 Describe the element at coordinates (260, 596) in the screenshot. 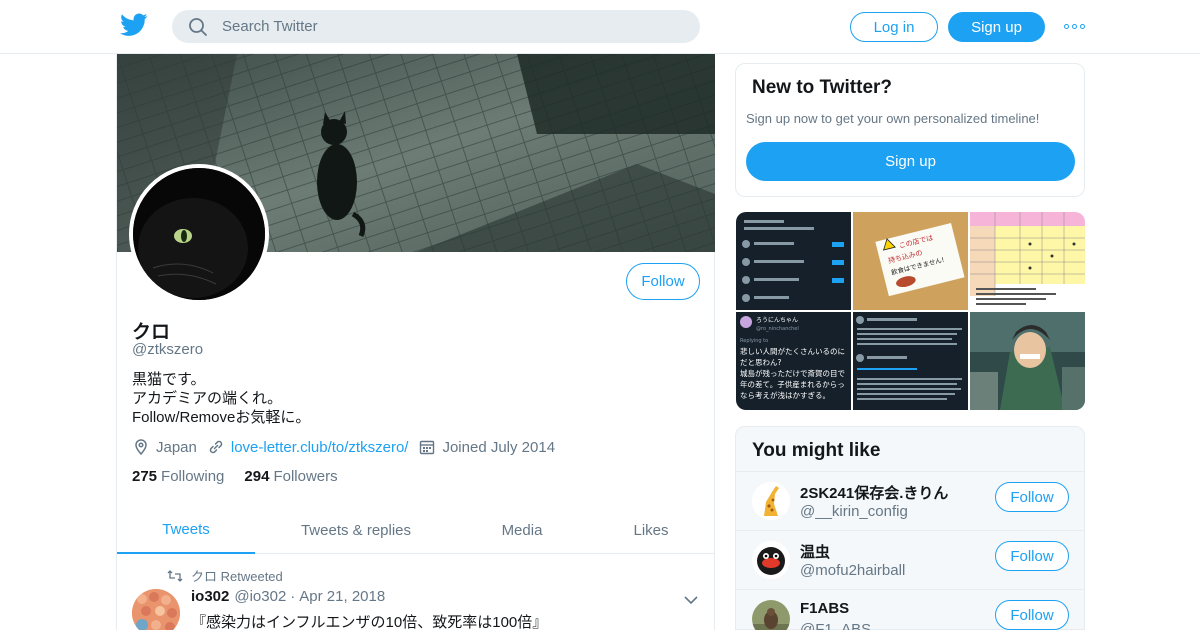

I see `tweet-author-handle: @io302` at that location.